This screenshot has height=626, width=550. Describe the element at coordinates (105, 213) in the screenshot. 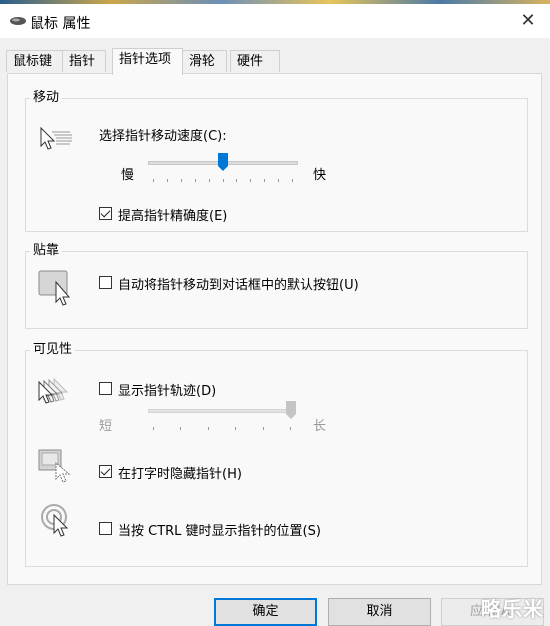

I see `enhance-precision-checkbox` at that location.